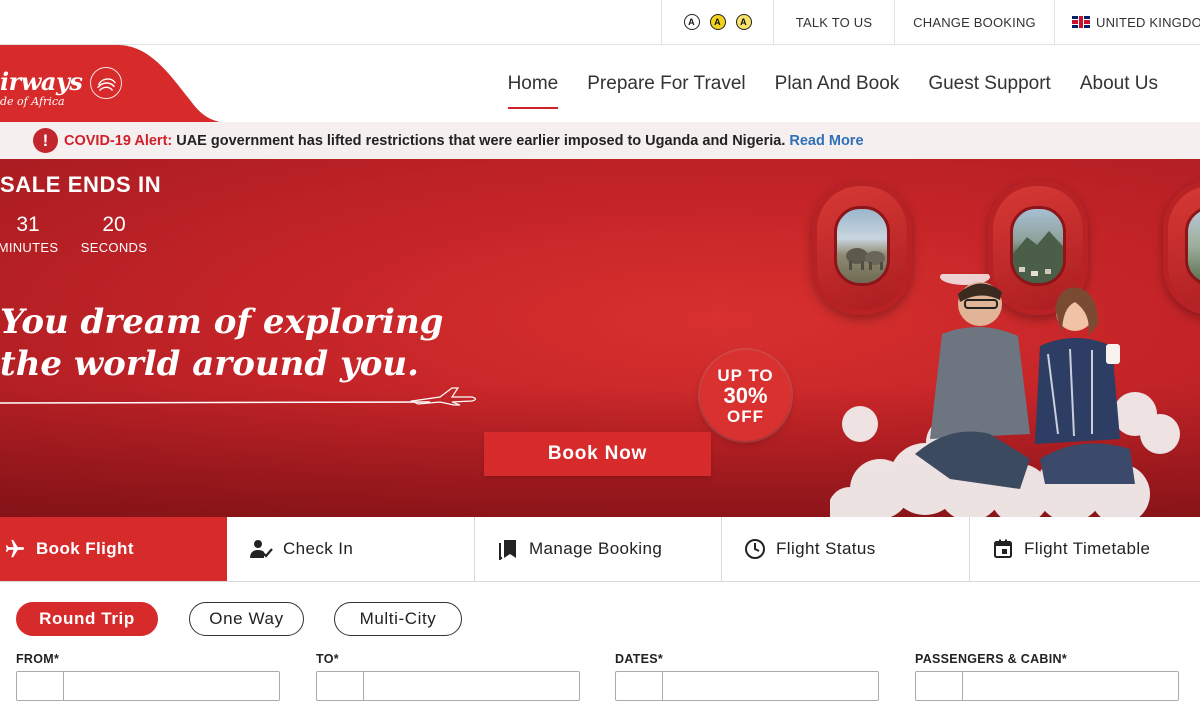  I want to click on airplane-icon, so click(15, 548).